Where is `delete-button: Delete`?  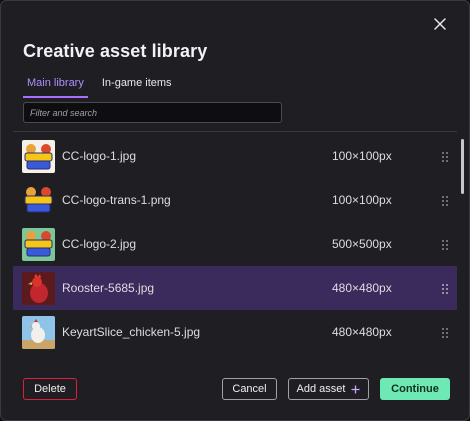 delete-button: Delete is located at coordinates (50, 389).